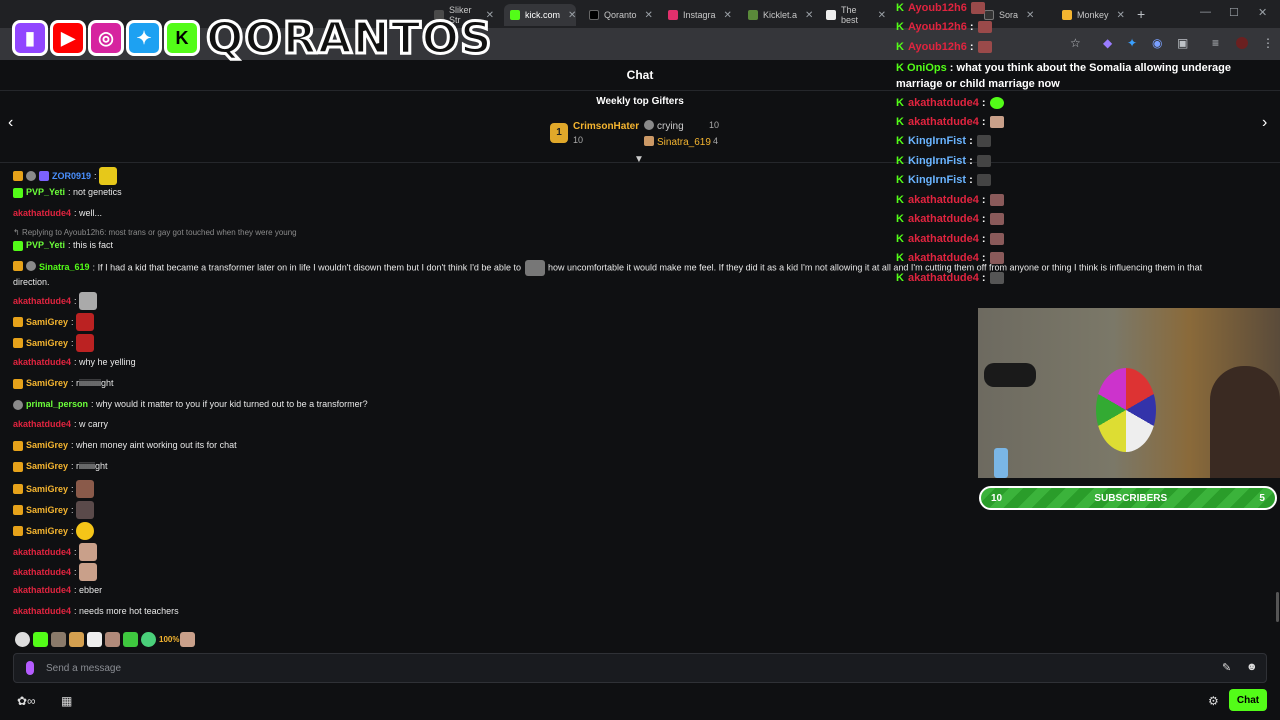 The image size is (1280, 720). Describe the element at coordinates (1182, 43) in the screenshot. I see `extensions-puzzle-icon: ▣` at that location.